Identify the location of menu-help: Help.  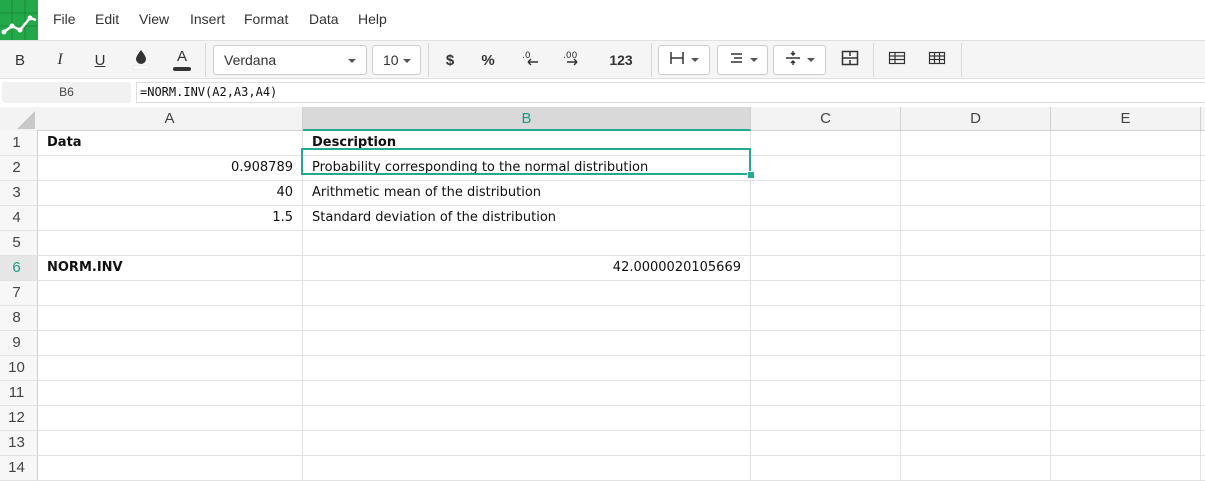
(372, 19).